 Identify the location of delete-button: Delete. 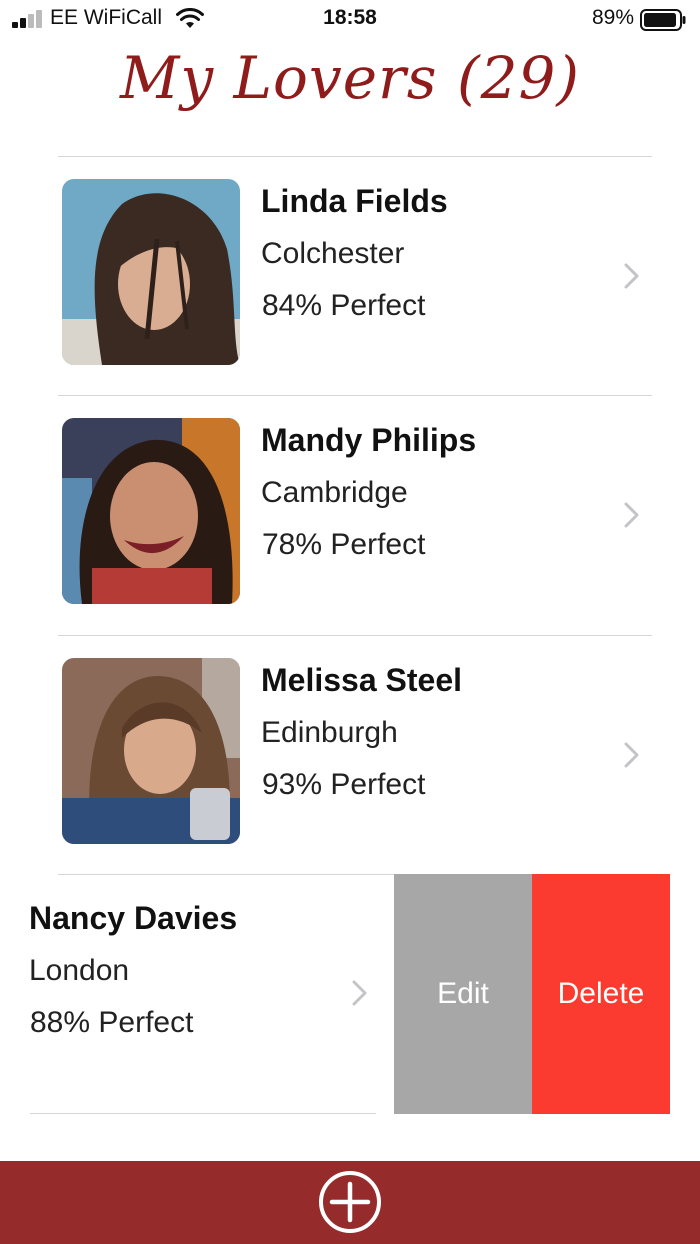
(601, 994).